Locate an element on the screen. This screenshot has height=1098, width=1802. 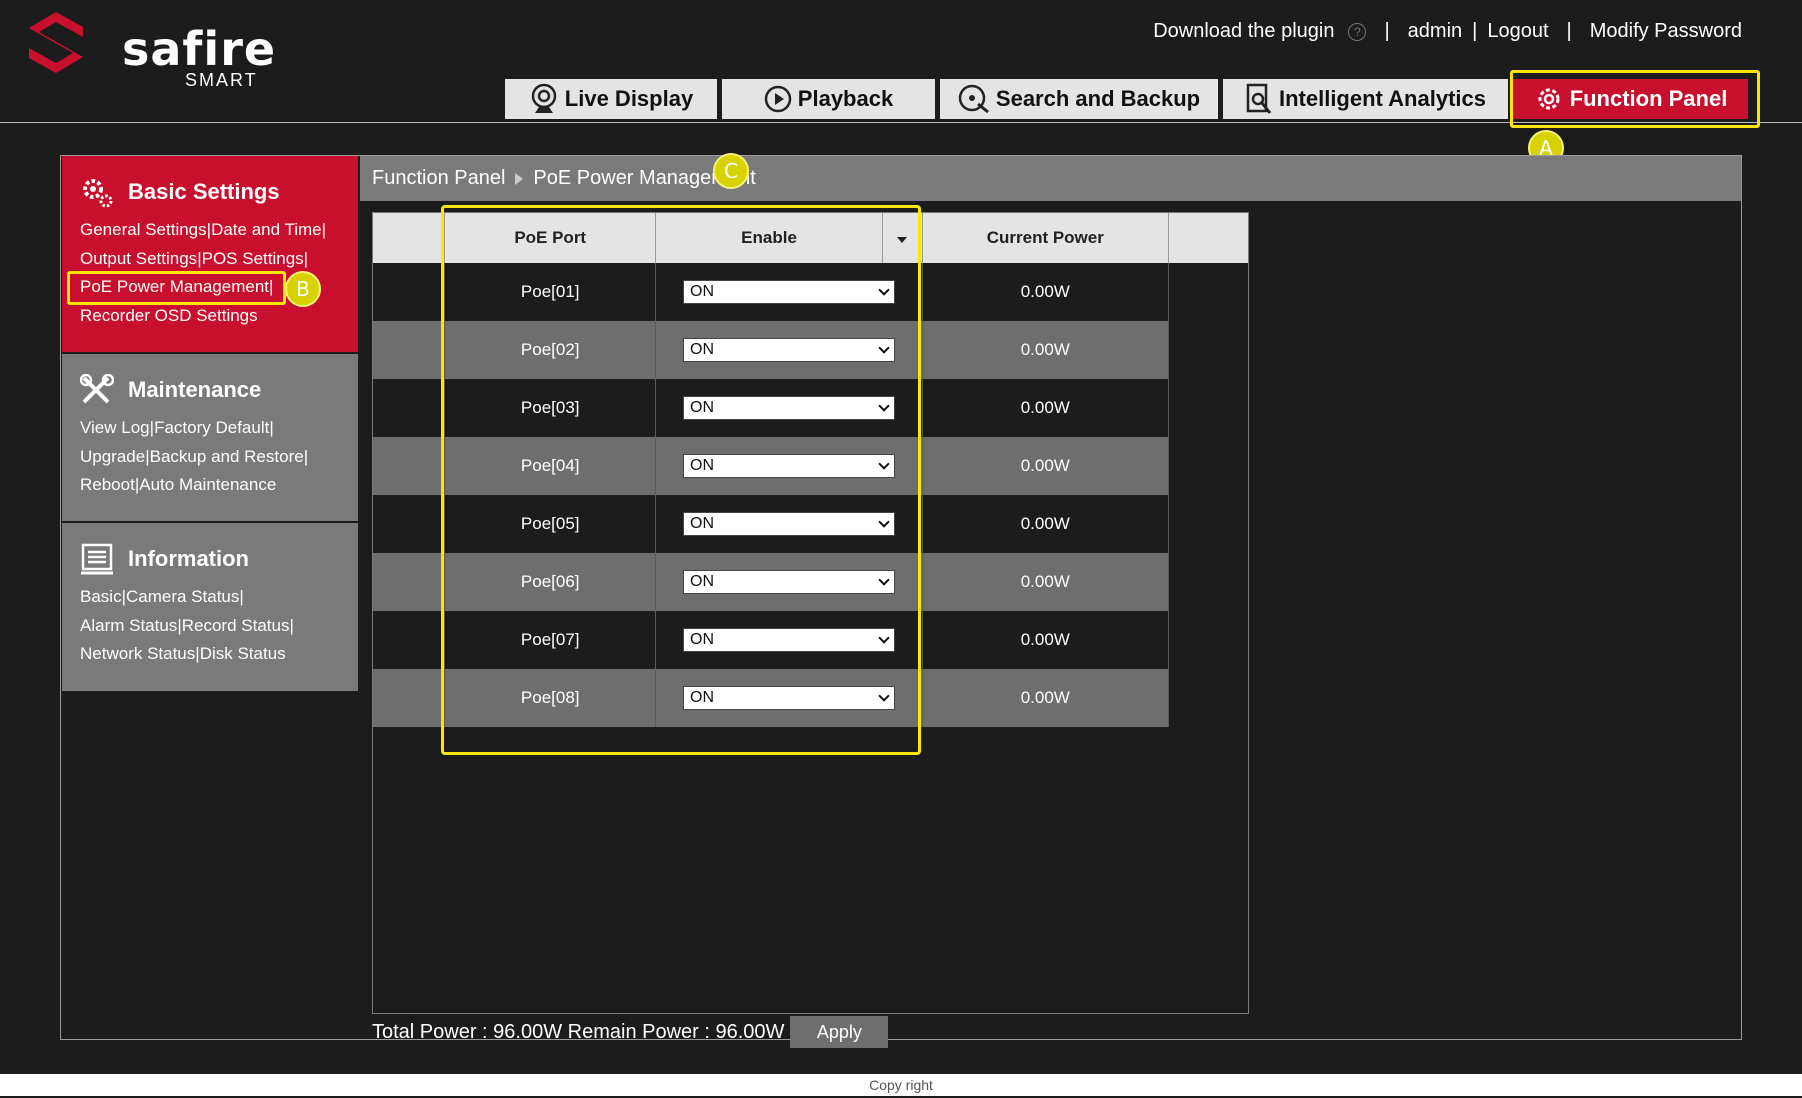
highlight-function-panel is located at coordinates (1635, 99).